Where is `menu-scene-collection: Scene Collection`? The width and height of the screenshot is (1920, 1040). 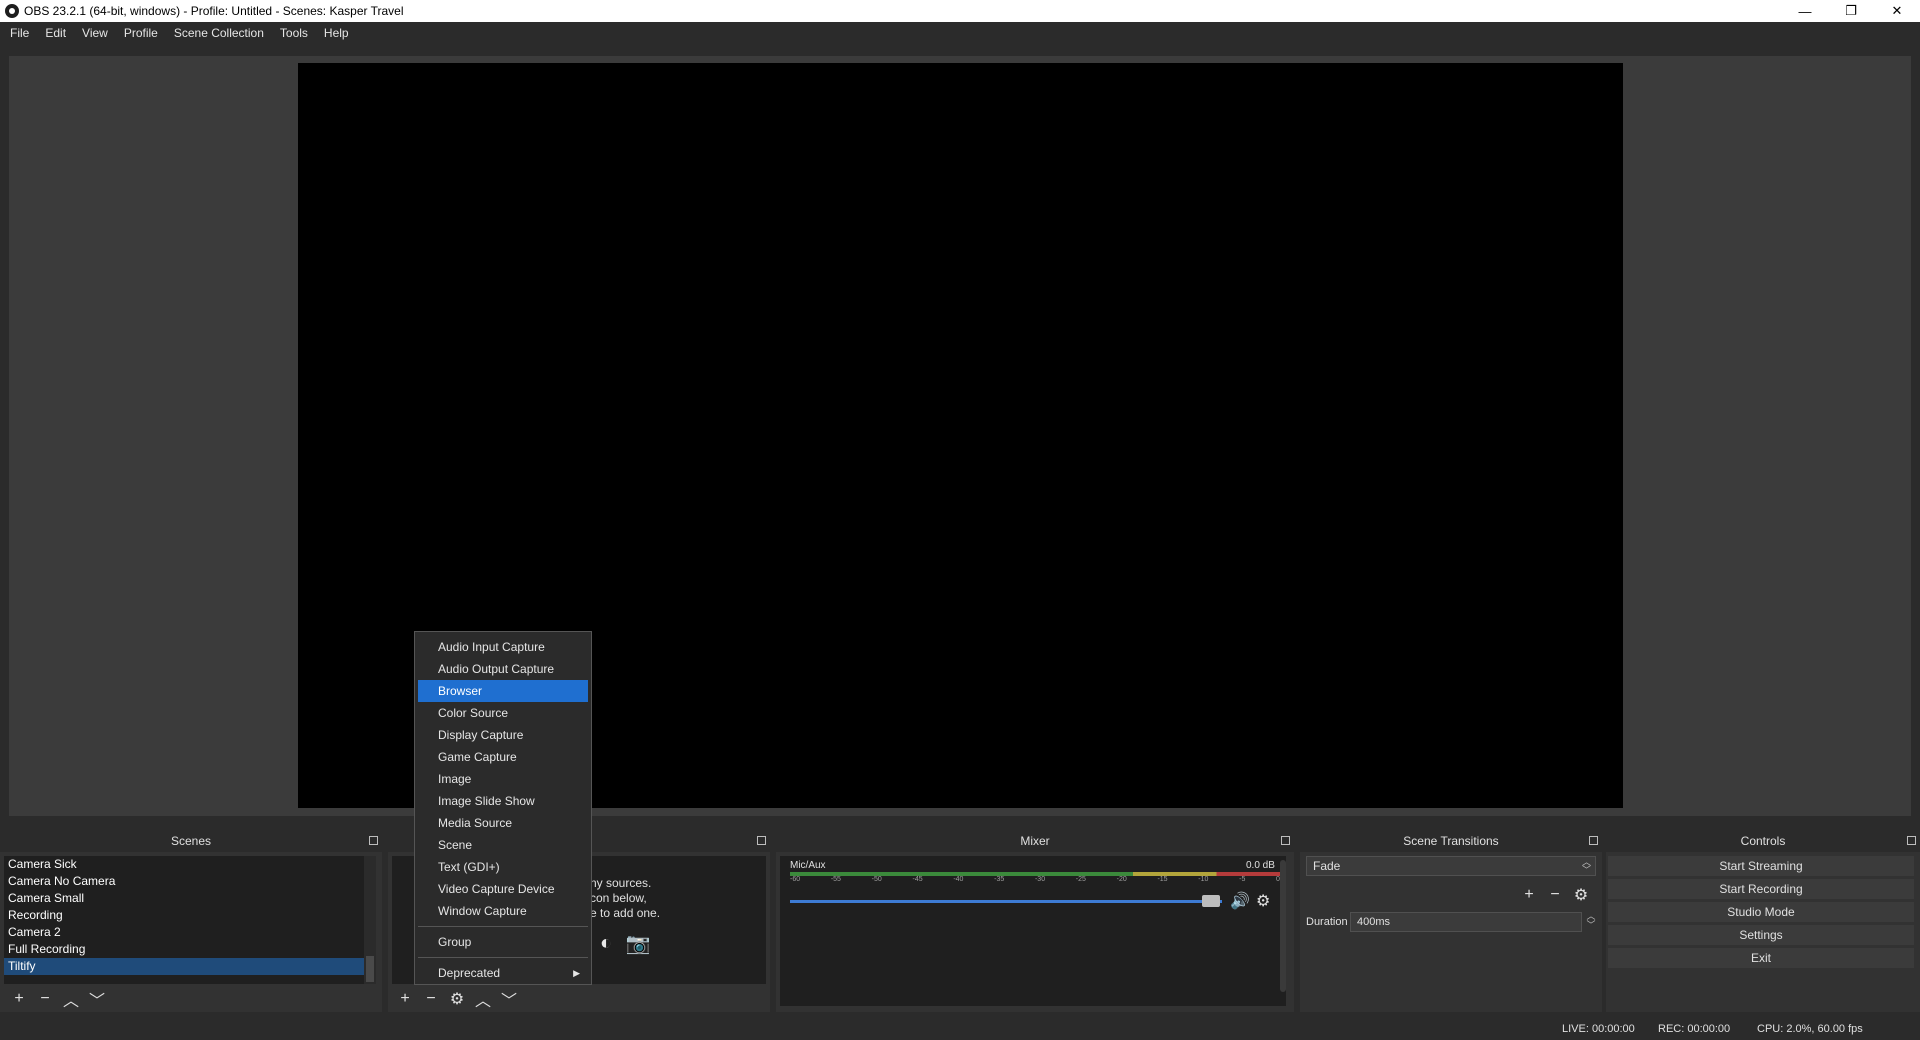
menu-scene-collection: Scene Collection is located at coordinates (219, 33).